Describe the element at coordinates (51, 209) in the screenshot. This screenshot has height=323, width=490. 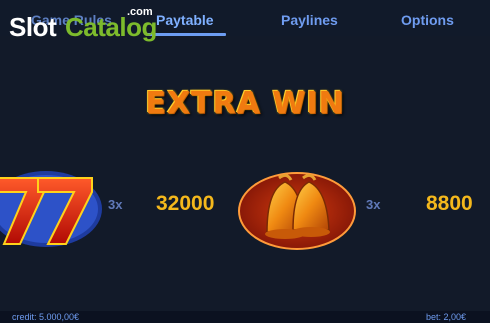
I see `seven-icon` at that location.